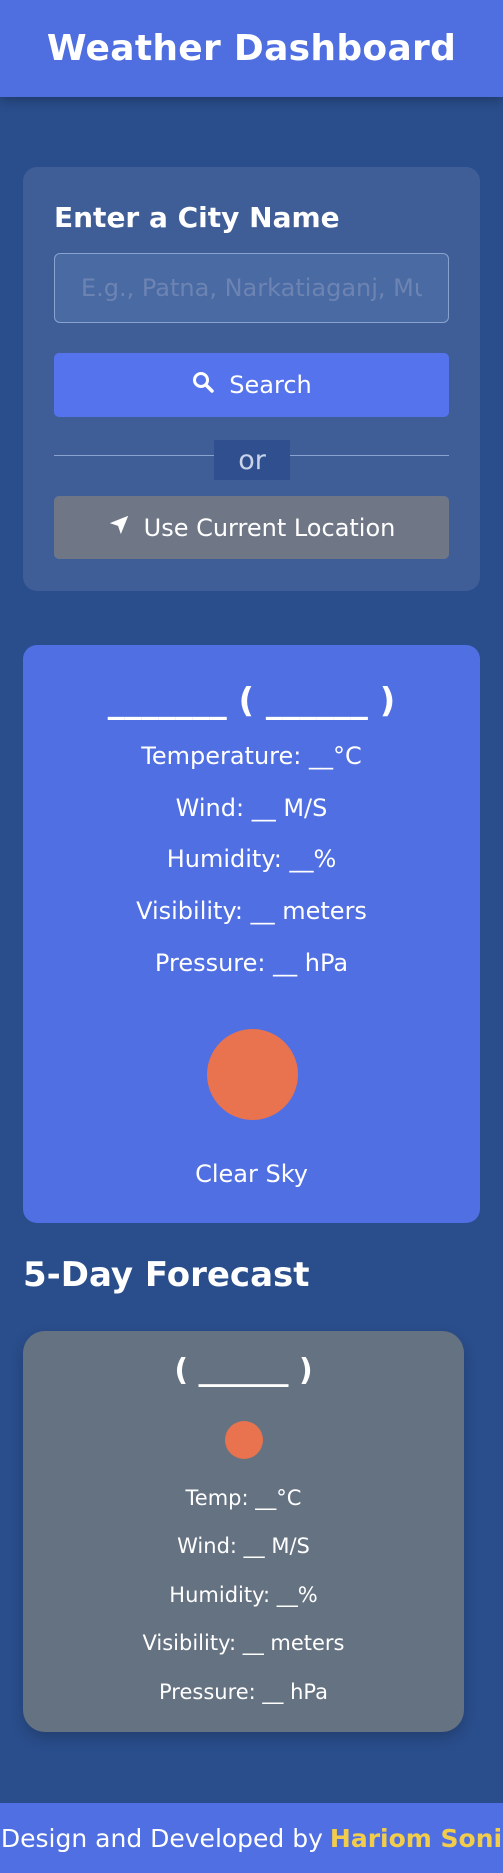 Image resolution: width=503 pixels, height=1873 pixels. I want to click on forecast-pressure: Pressure: __ hPa, so click(243, 1692).